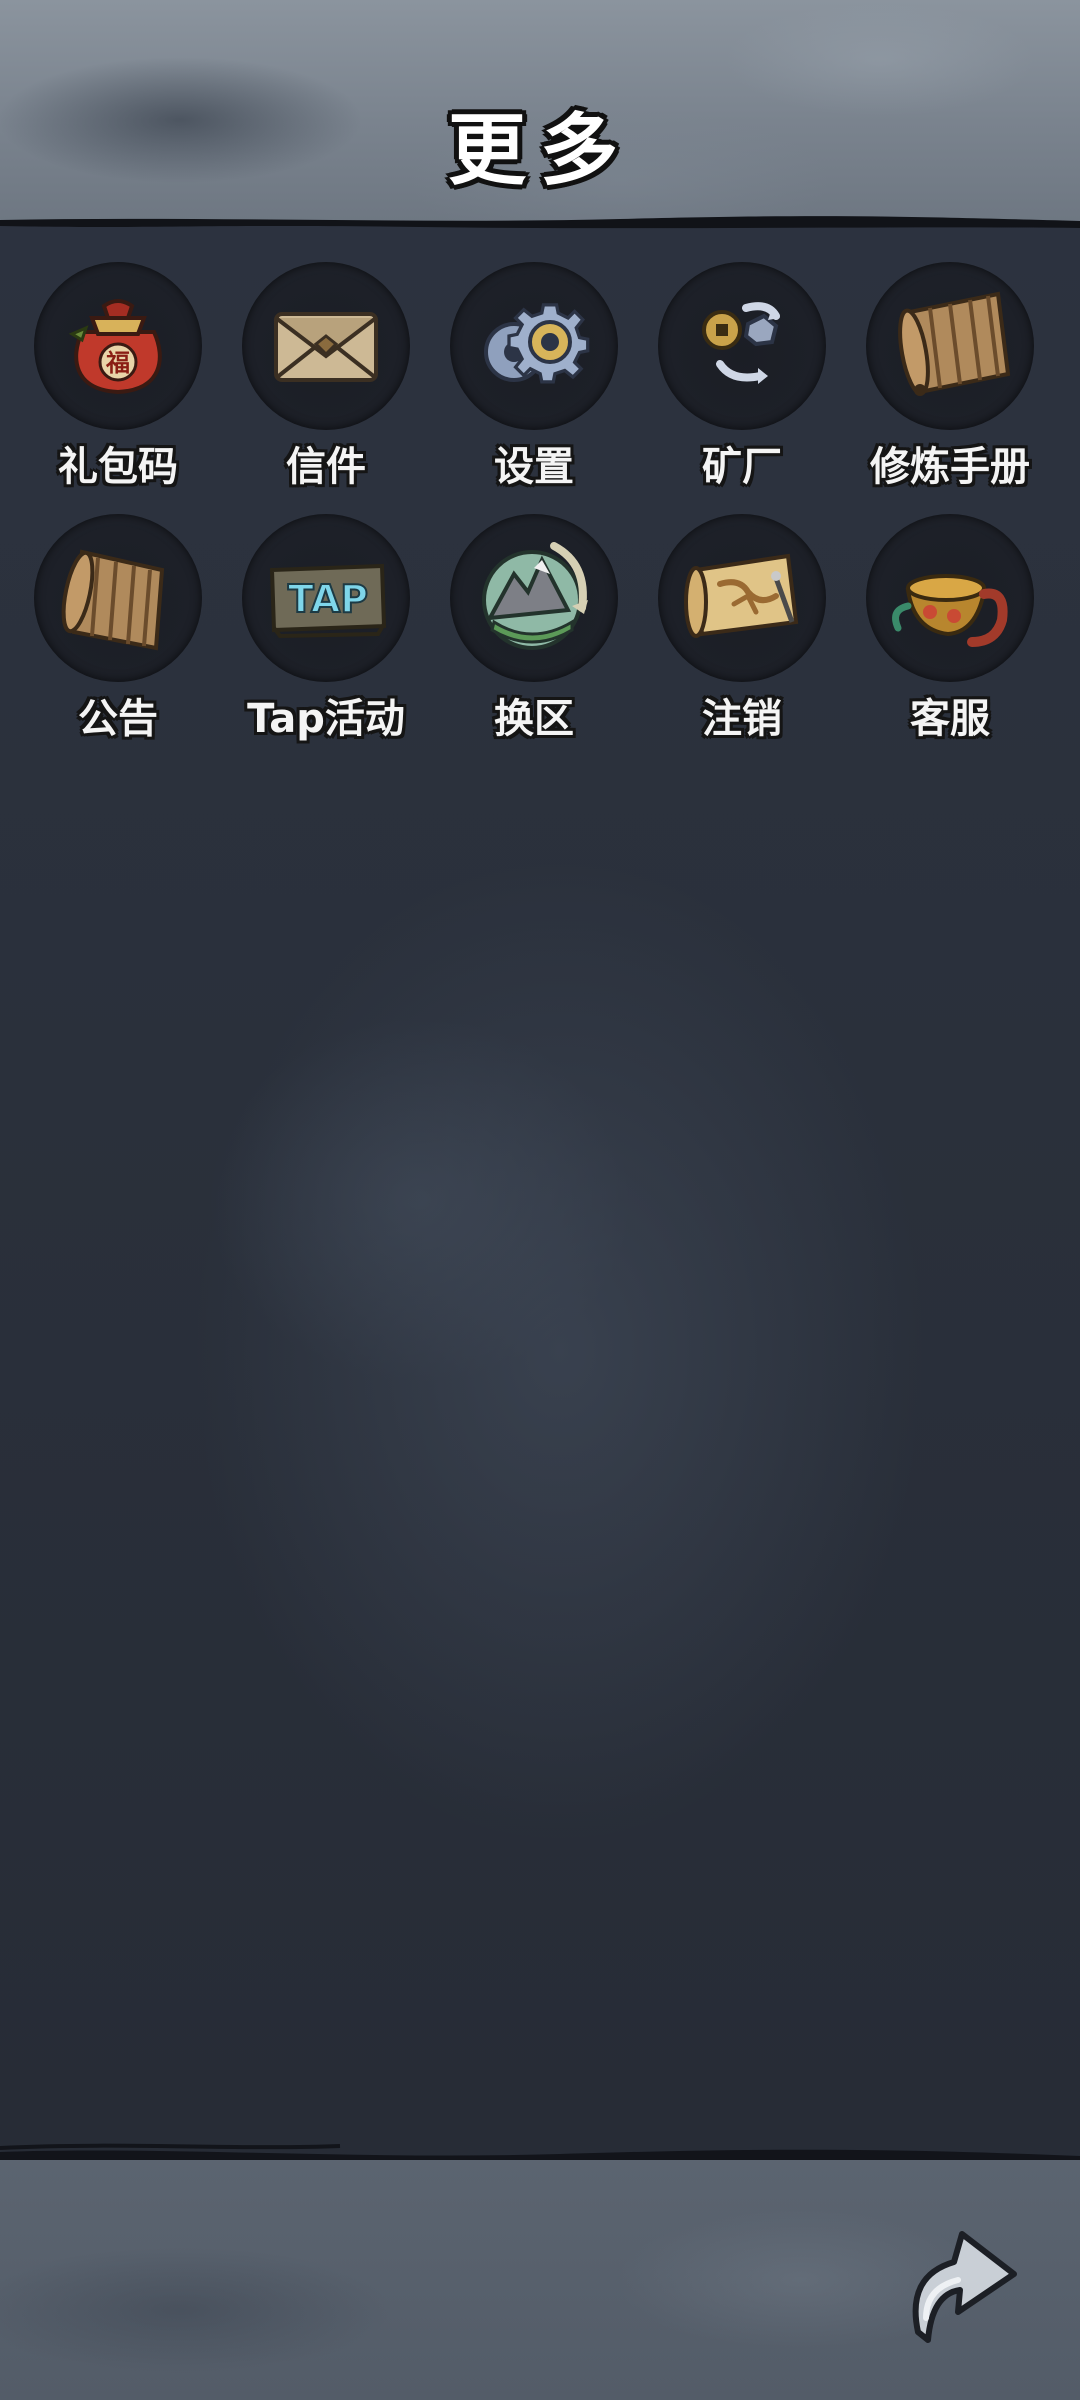 The image size is (1080, 2400). Describe the element at coordinates (742, 719) in the screenshot. I see `menu-item-label: 注销` at that location.